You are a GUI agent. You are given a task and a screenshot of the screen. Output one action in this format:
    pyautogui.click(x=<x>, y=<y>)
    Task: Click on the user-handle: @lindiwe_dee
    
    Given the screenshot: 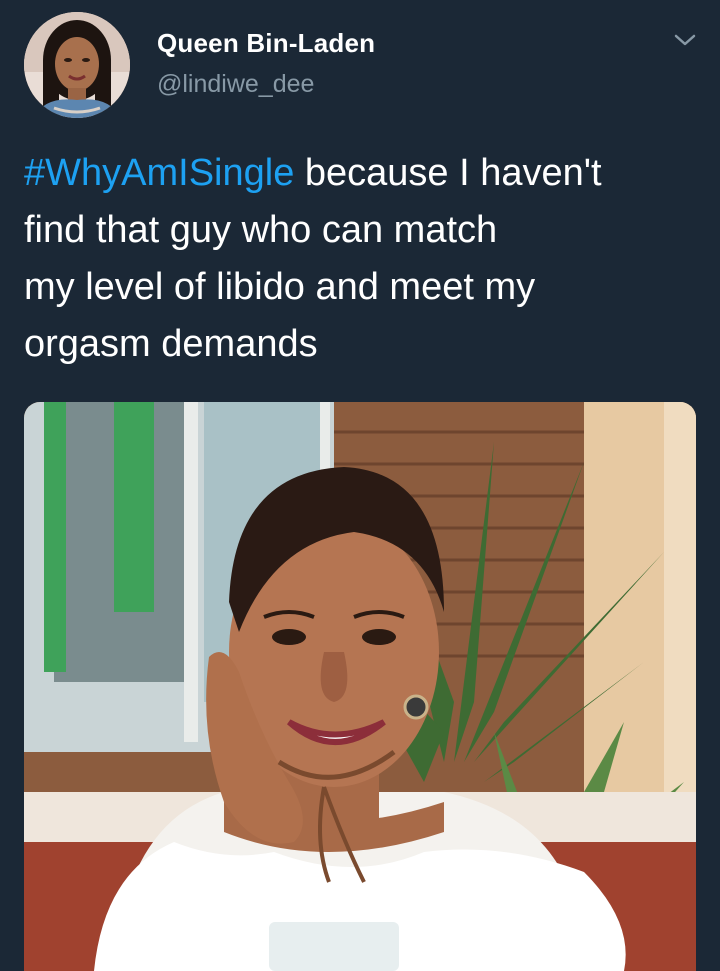 What is the action you would take?
    pyautogui.click(x=235, y=84)
    